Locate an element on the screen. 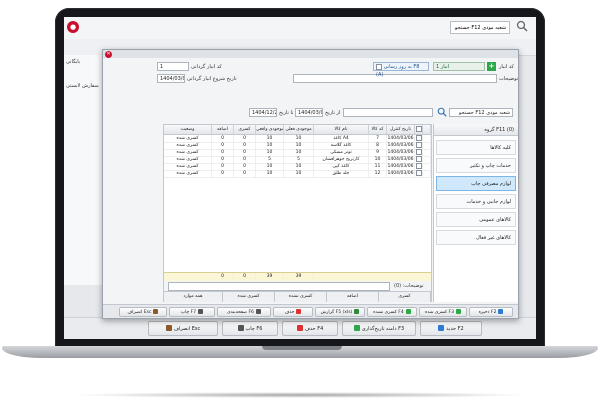 Image resolution: width=600 pixels, height=400 pixels. category-header: گروه F11 (0) is located at coordinates (476, 130).